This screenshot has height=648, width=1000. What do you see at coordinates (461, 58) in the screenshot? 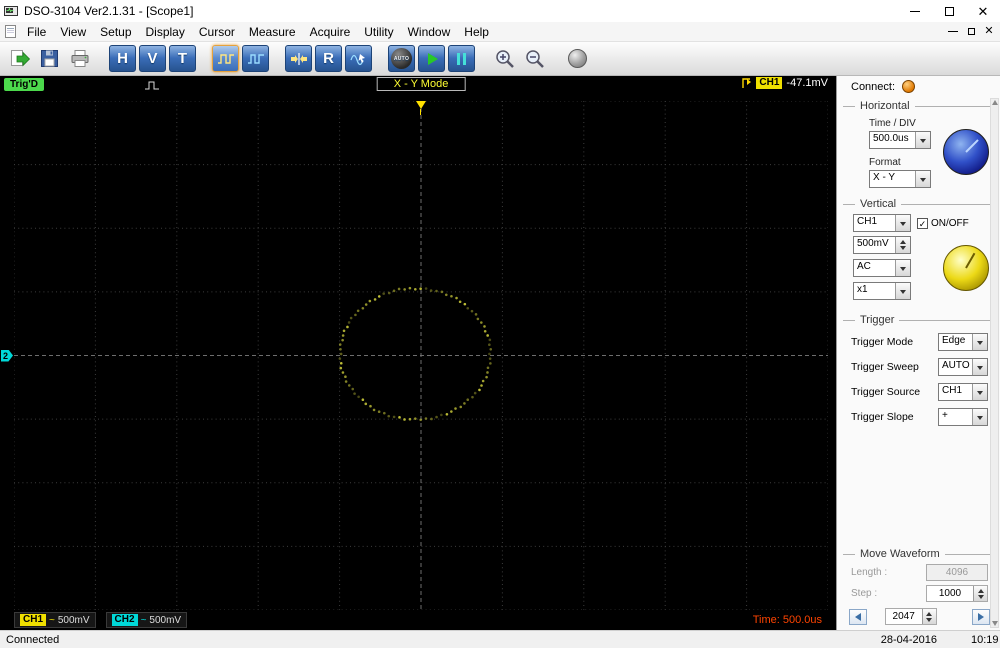
I see `pause-button` at bounding box center [461, 58].